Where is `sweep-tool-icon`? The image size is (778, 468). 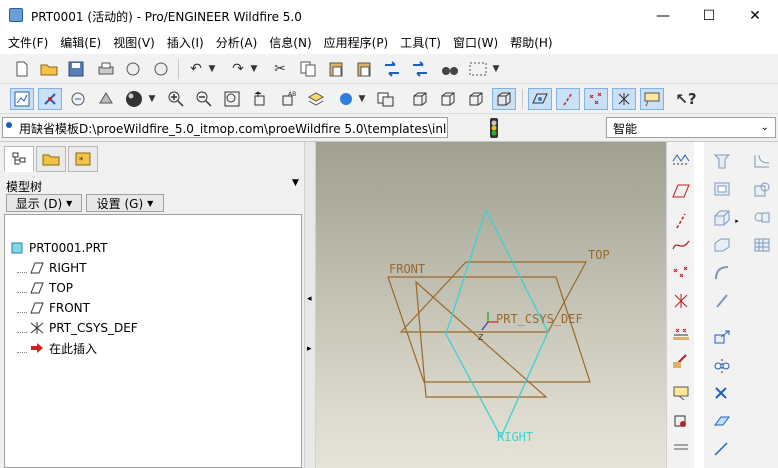 sweep-tool-icon is located at coordinates (722, 245).